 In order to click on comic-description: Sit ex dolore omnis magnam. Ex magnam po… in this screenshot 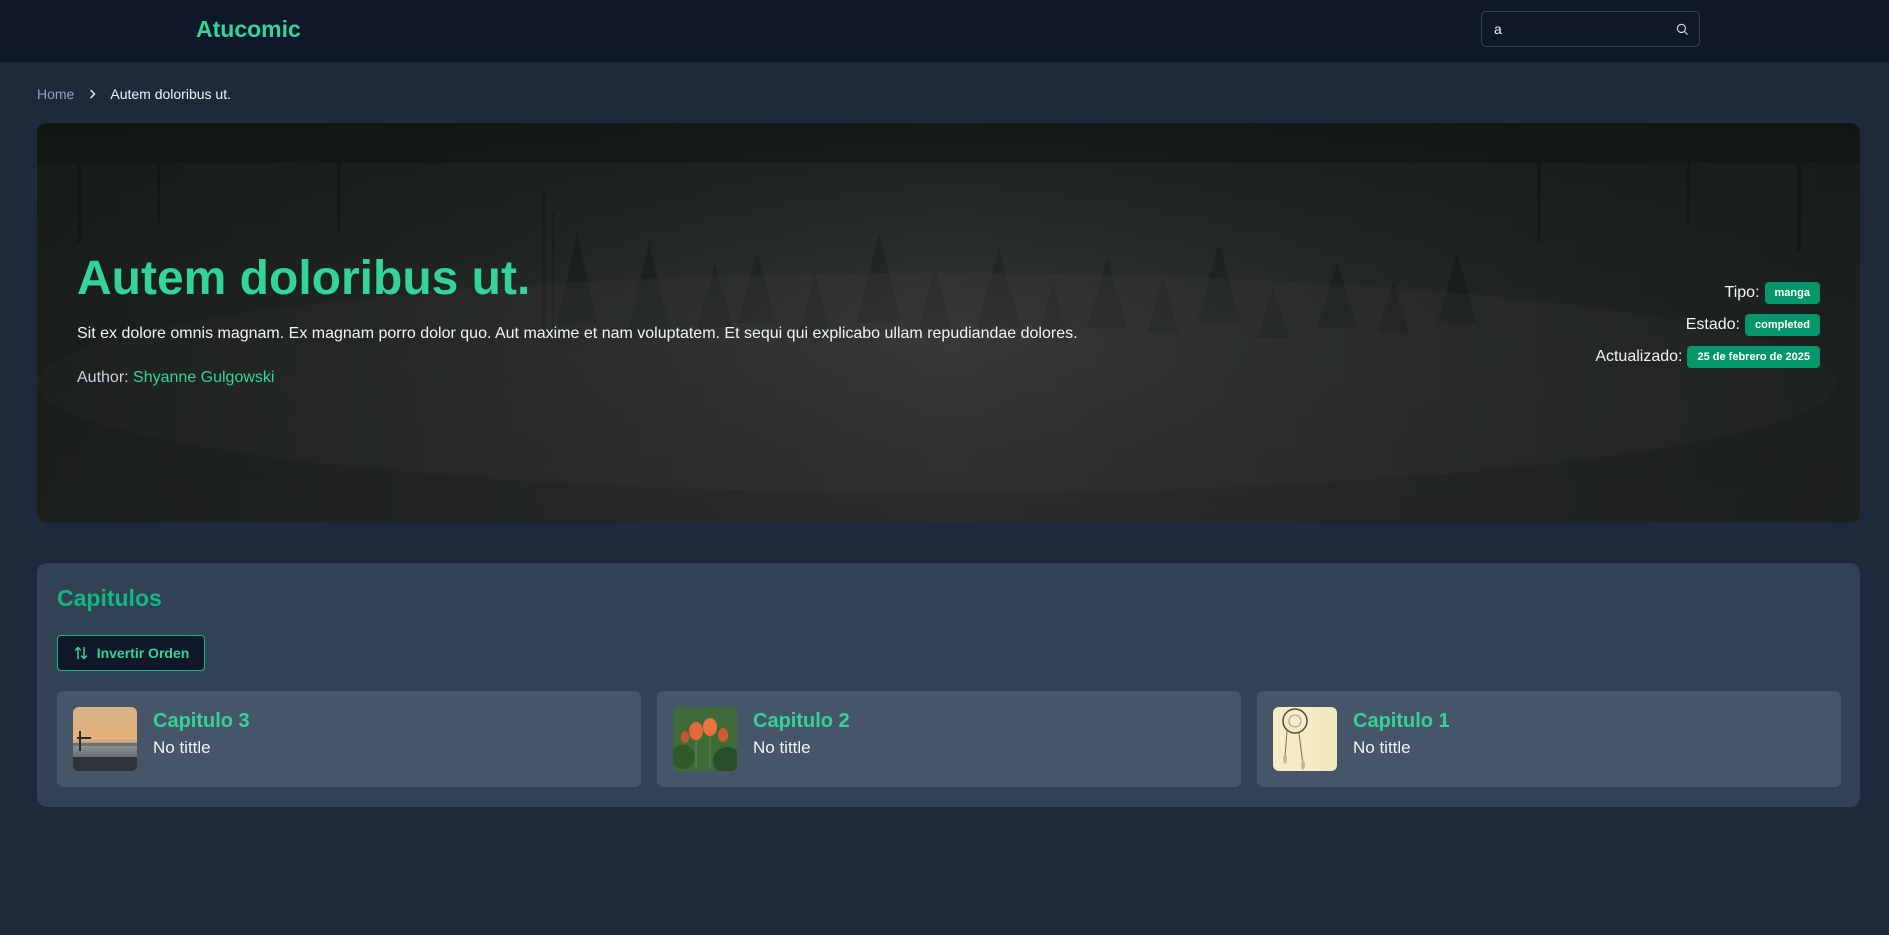, I will do `click(577, 333)`.